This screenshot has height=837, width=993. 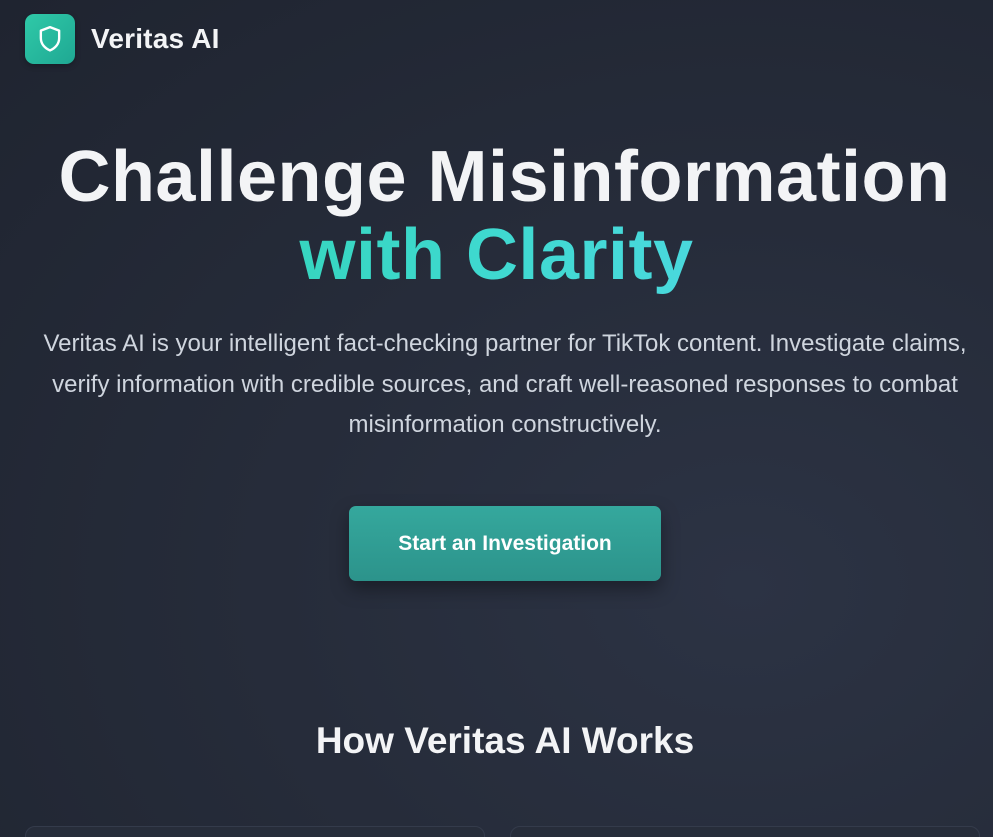 I want to click on site-header: Veritas AI, so click(x=122, y=39).